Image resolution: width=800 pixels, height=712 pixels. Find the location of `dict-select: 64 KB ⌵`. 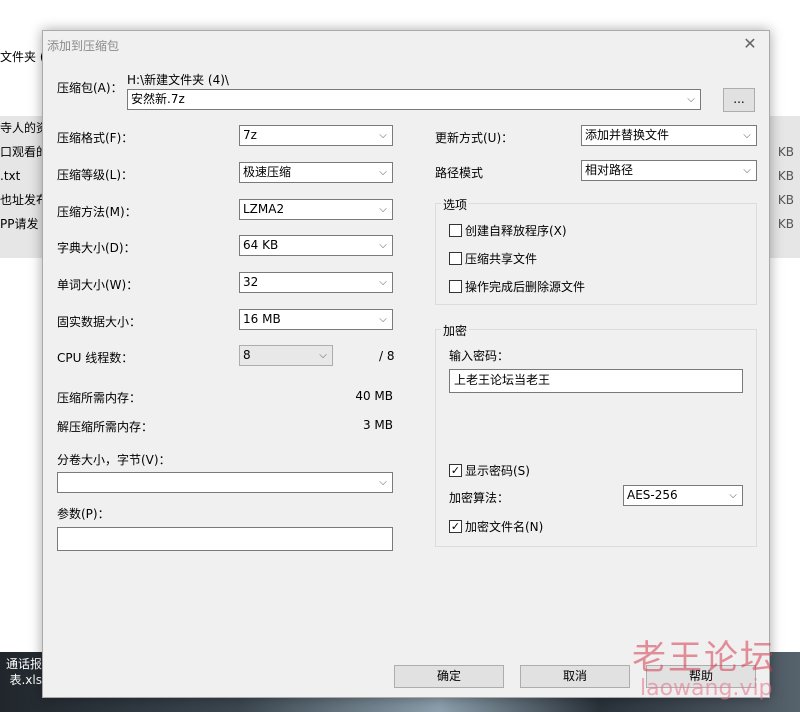

dict-select: 64 KB ⌵ is located at coordinates (316, 245).